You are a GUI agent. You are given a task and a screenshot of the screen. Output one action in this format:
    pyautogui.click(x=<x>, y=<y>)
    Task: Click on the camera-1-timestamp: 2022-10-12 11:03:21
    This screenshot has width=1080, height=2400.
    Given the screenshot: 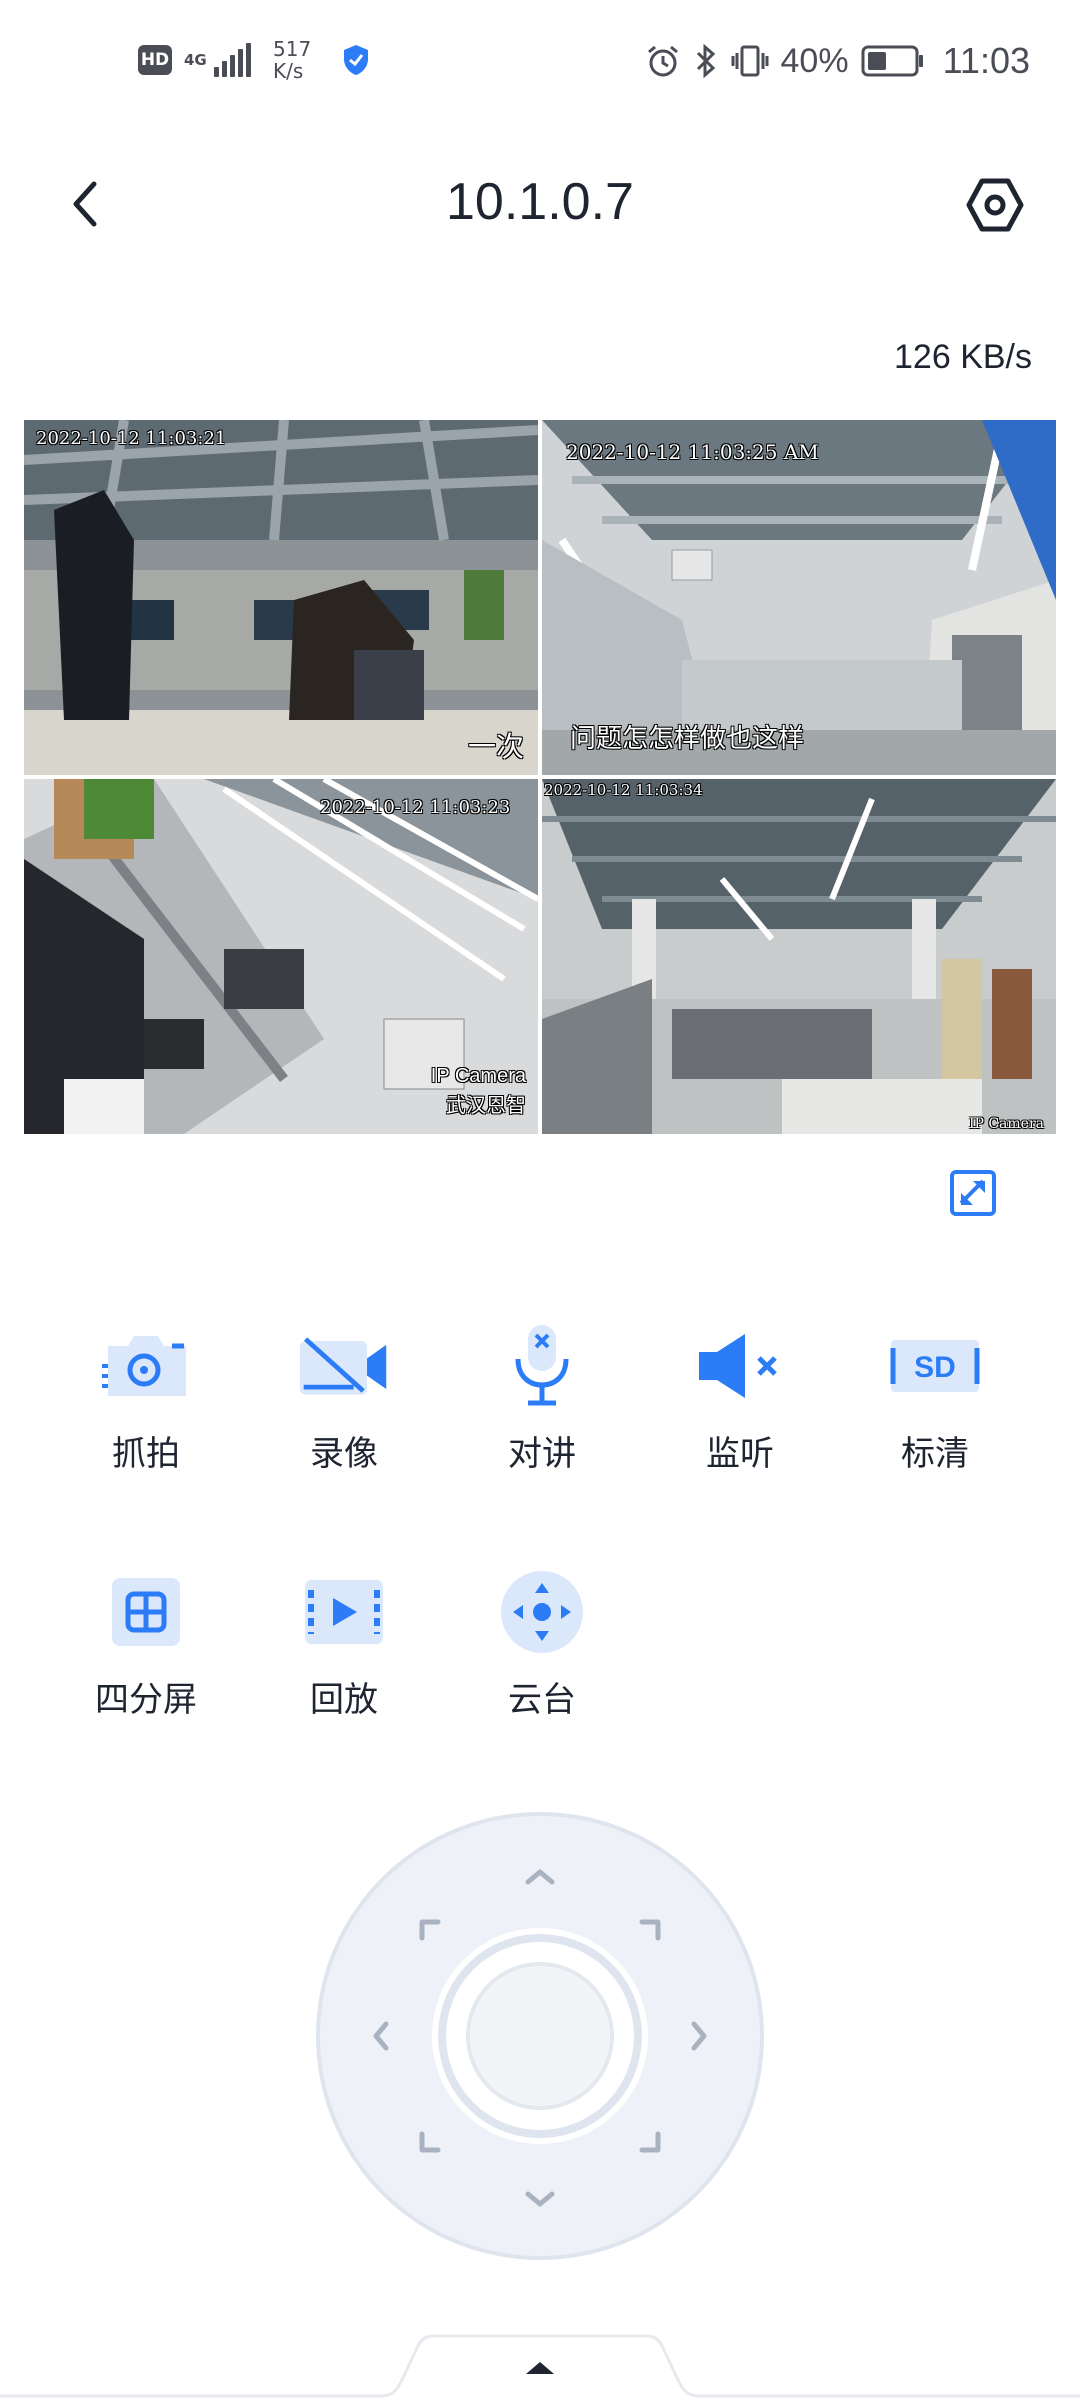 What is the action you would take?
    pyautogui.click(x=131, y=438)
    